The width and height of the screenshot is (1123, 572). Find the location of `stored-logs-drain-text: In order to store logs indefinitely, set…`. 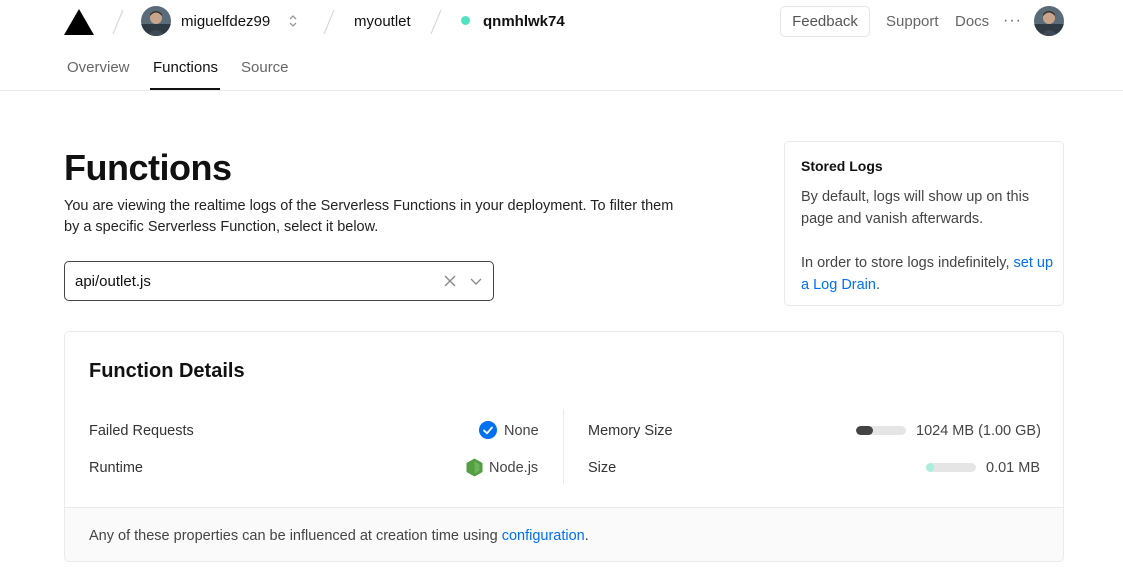

stored-logs-drain-text: In order to store logs indefinitely, set… is located at coordinates (928, 274).